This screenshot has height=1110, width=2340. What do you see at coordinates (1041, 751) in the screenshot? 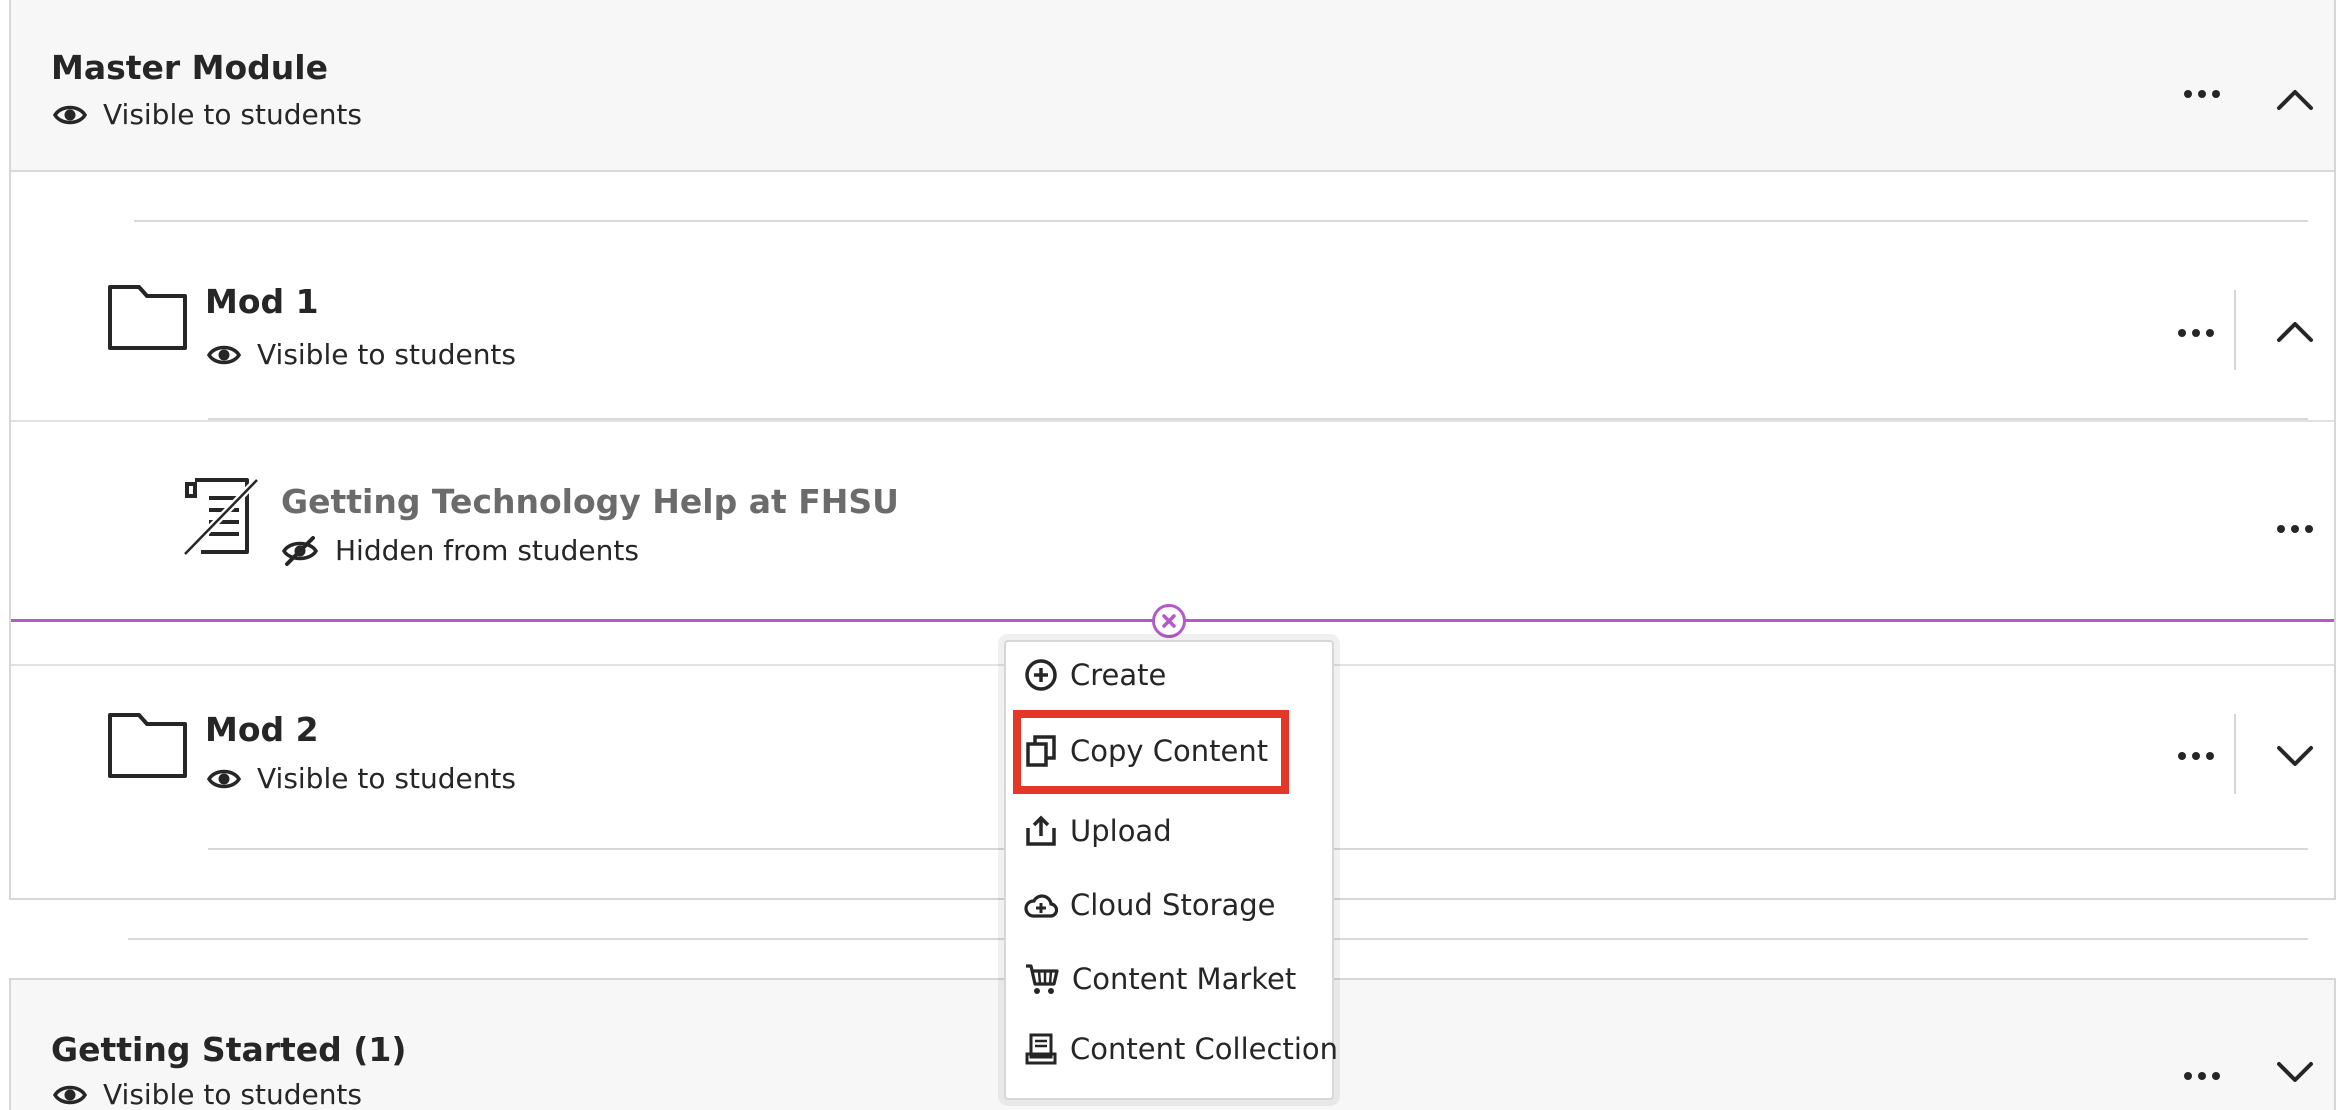
I see `copy-icon` at bounding box center [1041, 751].